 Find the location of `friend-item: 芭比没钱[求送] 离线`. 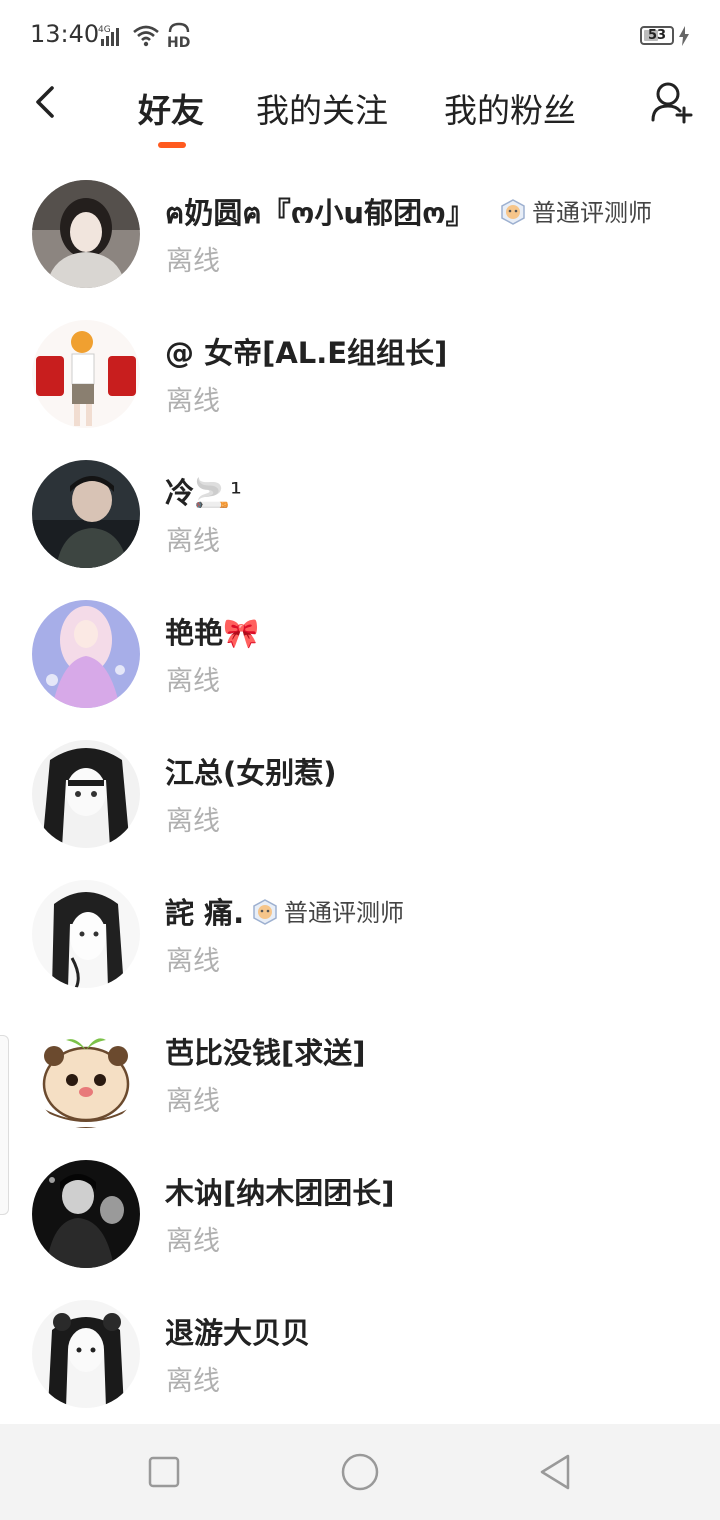

friend-item: 芭比没钱[求送] 离线 is located at coordinates (360, 1080).